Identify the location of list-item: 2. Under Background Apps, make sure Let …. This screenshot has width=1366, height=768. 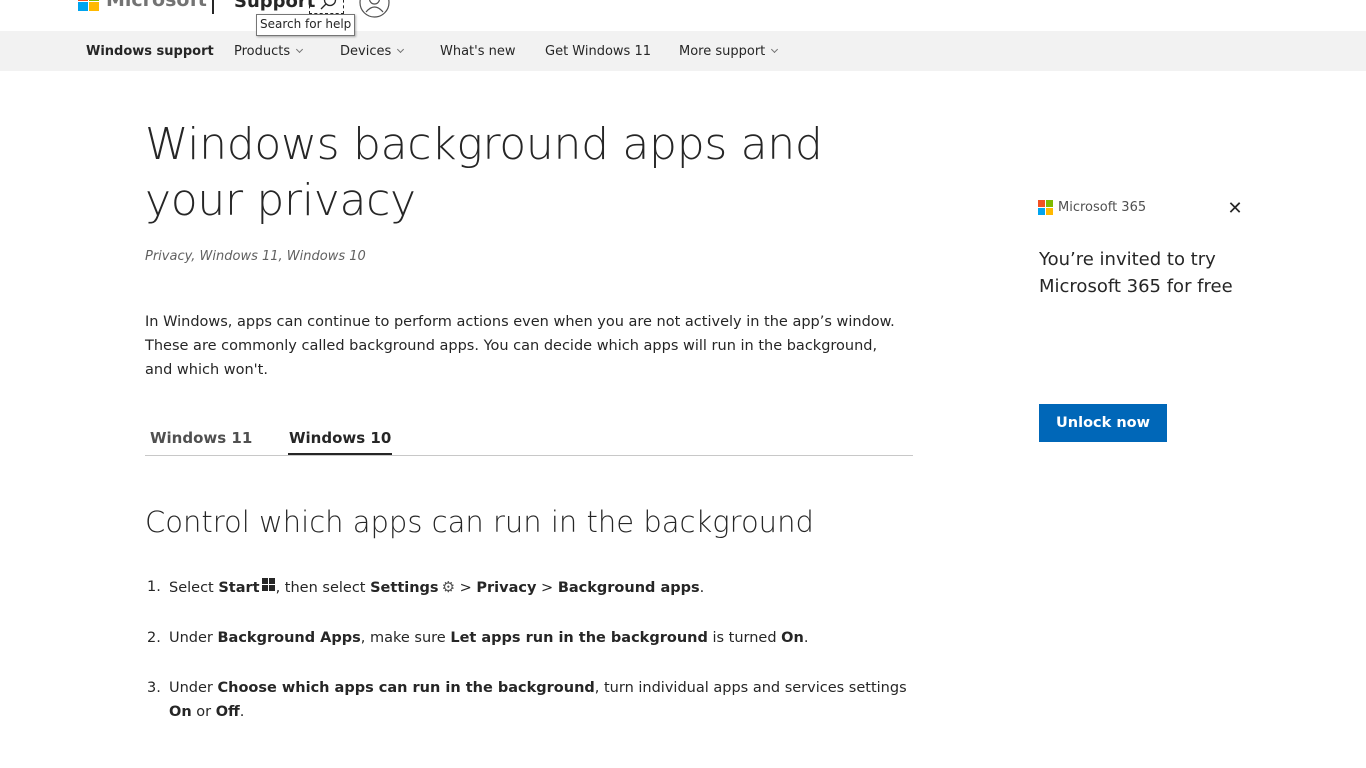
(530, 638).